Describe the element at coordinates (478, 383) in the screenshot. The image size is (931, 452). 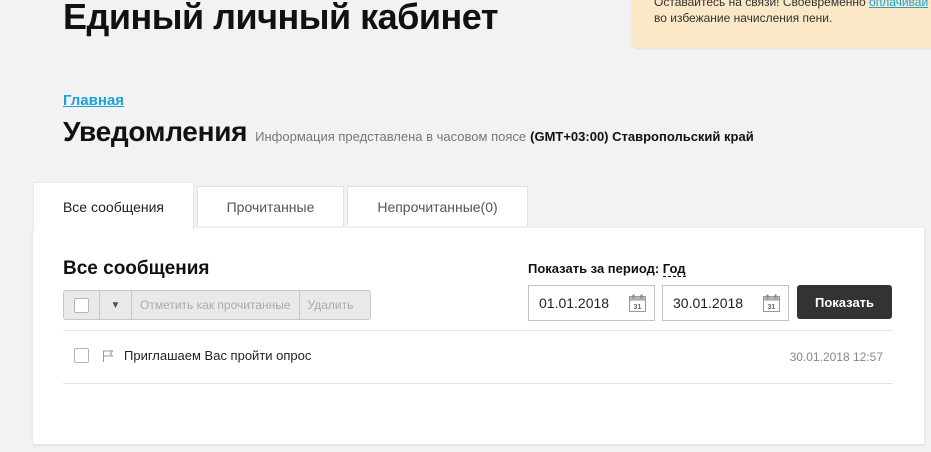
I see `divider` at that location.